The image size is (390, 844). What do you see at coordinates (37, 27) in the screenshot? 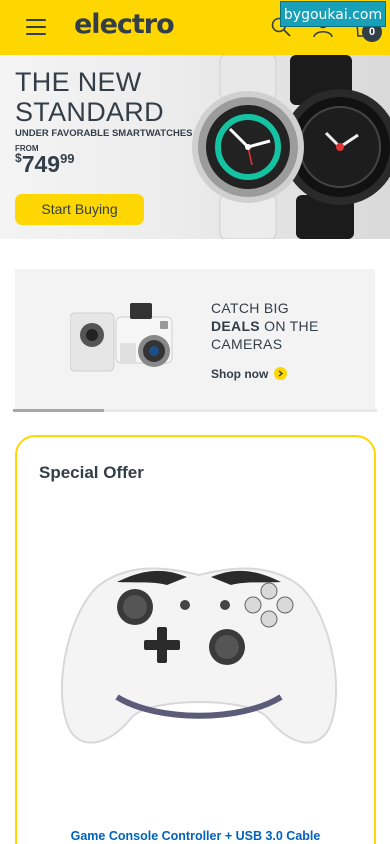
I see `hamburger-menu-icon` at bounding box center [37, 27].